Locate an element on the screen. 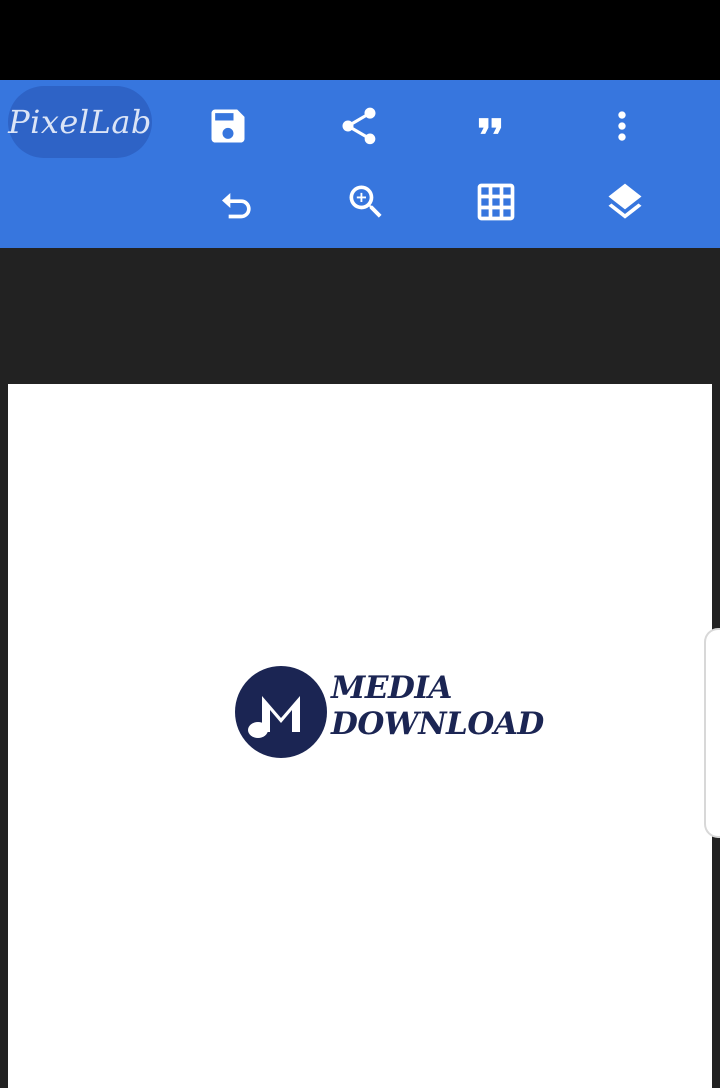  more-vertical-icon is located at coordinates (622, 126).